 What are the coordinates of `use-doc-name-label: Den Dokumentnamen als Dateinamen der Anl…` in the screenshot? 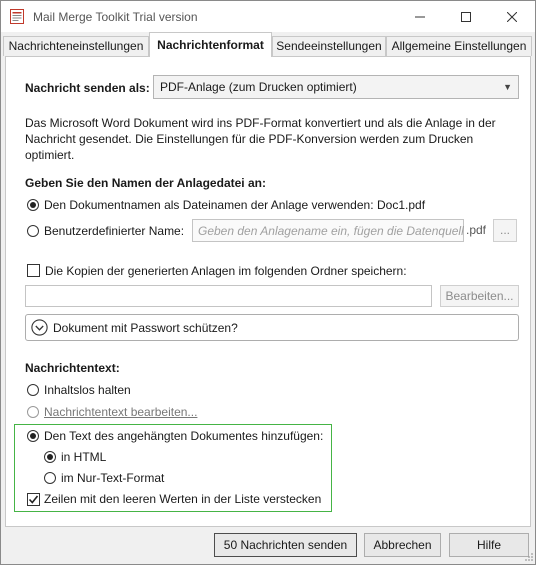 It's located at (209, 205).